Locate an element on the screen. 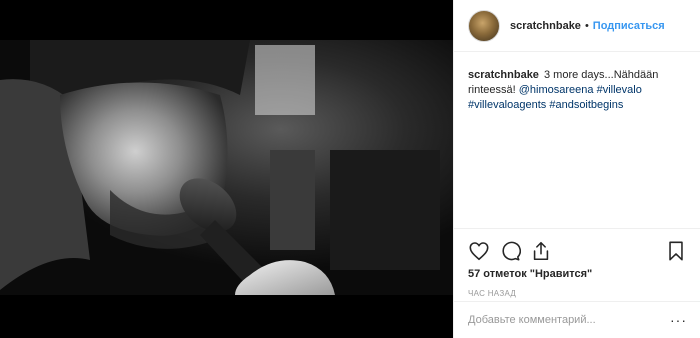  more-options-icon: ··· is located at coordinates (678, 320).